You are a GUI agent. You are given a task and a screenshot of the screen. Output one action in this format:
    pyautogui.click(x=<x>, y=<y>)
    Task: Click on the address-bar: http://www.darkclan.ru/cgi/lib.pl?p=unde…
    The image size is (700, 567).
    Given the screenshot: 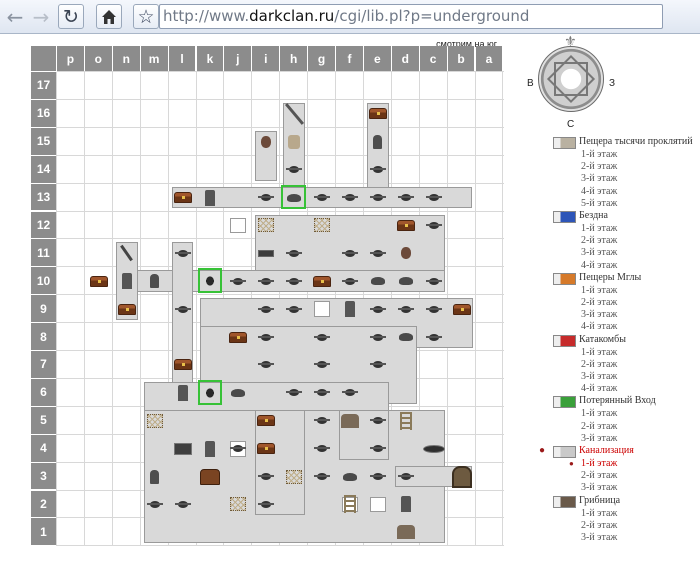 What is the action you would take?
    pyautogui.click(x=411, y=16)
    